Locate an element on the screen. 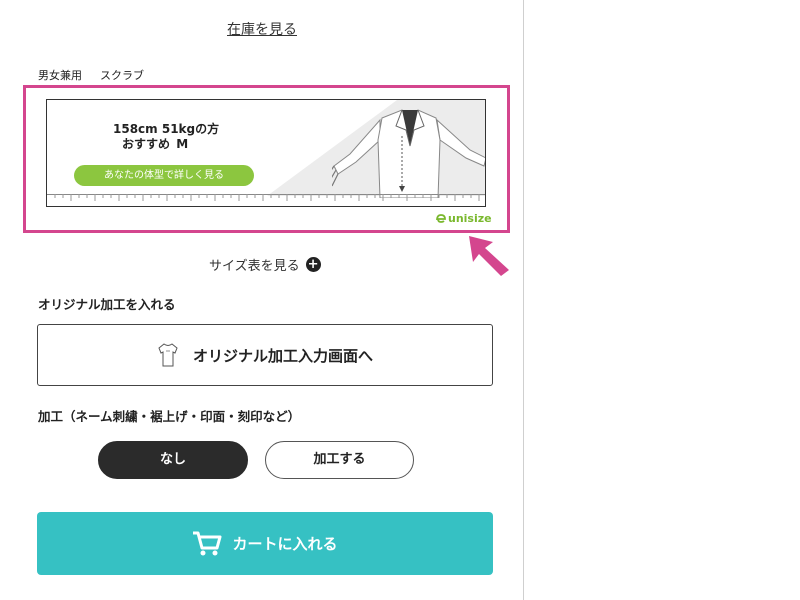  measurement-ruler is located at coordinates (266, 197).